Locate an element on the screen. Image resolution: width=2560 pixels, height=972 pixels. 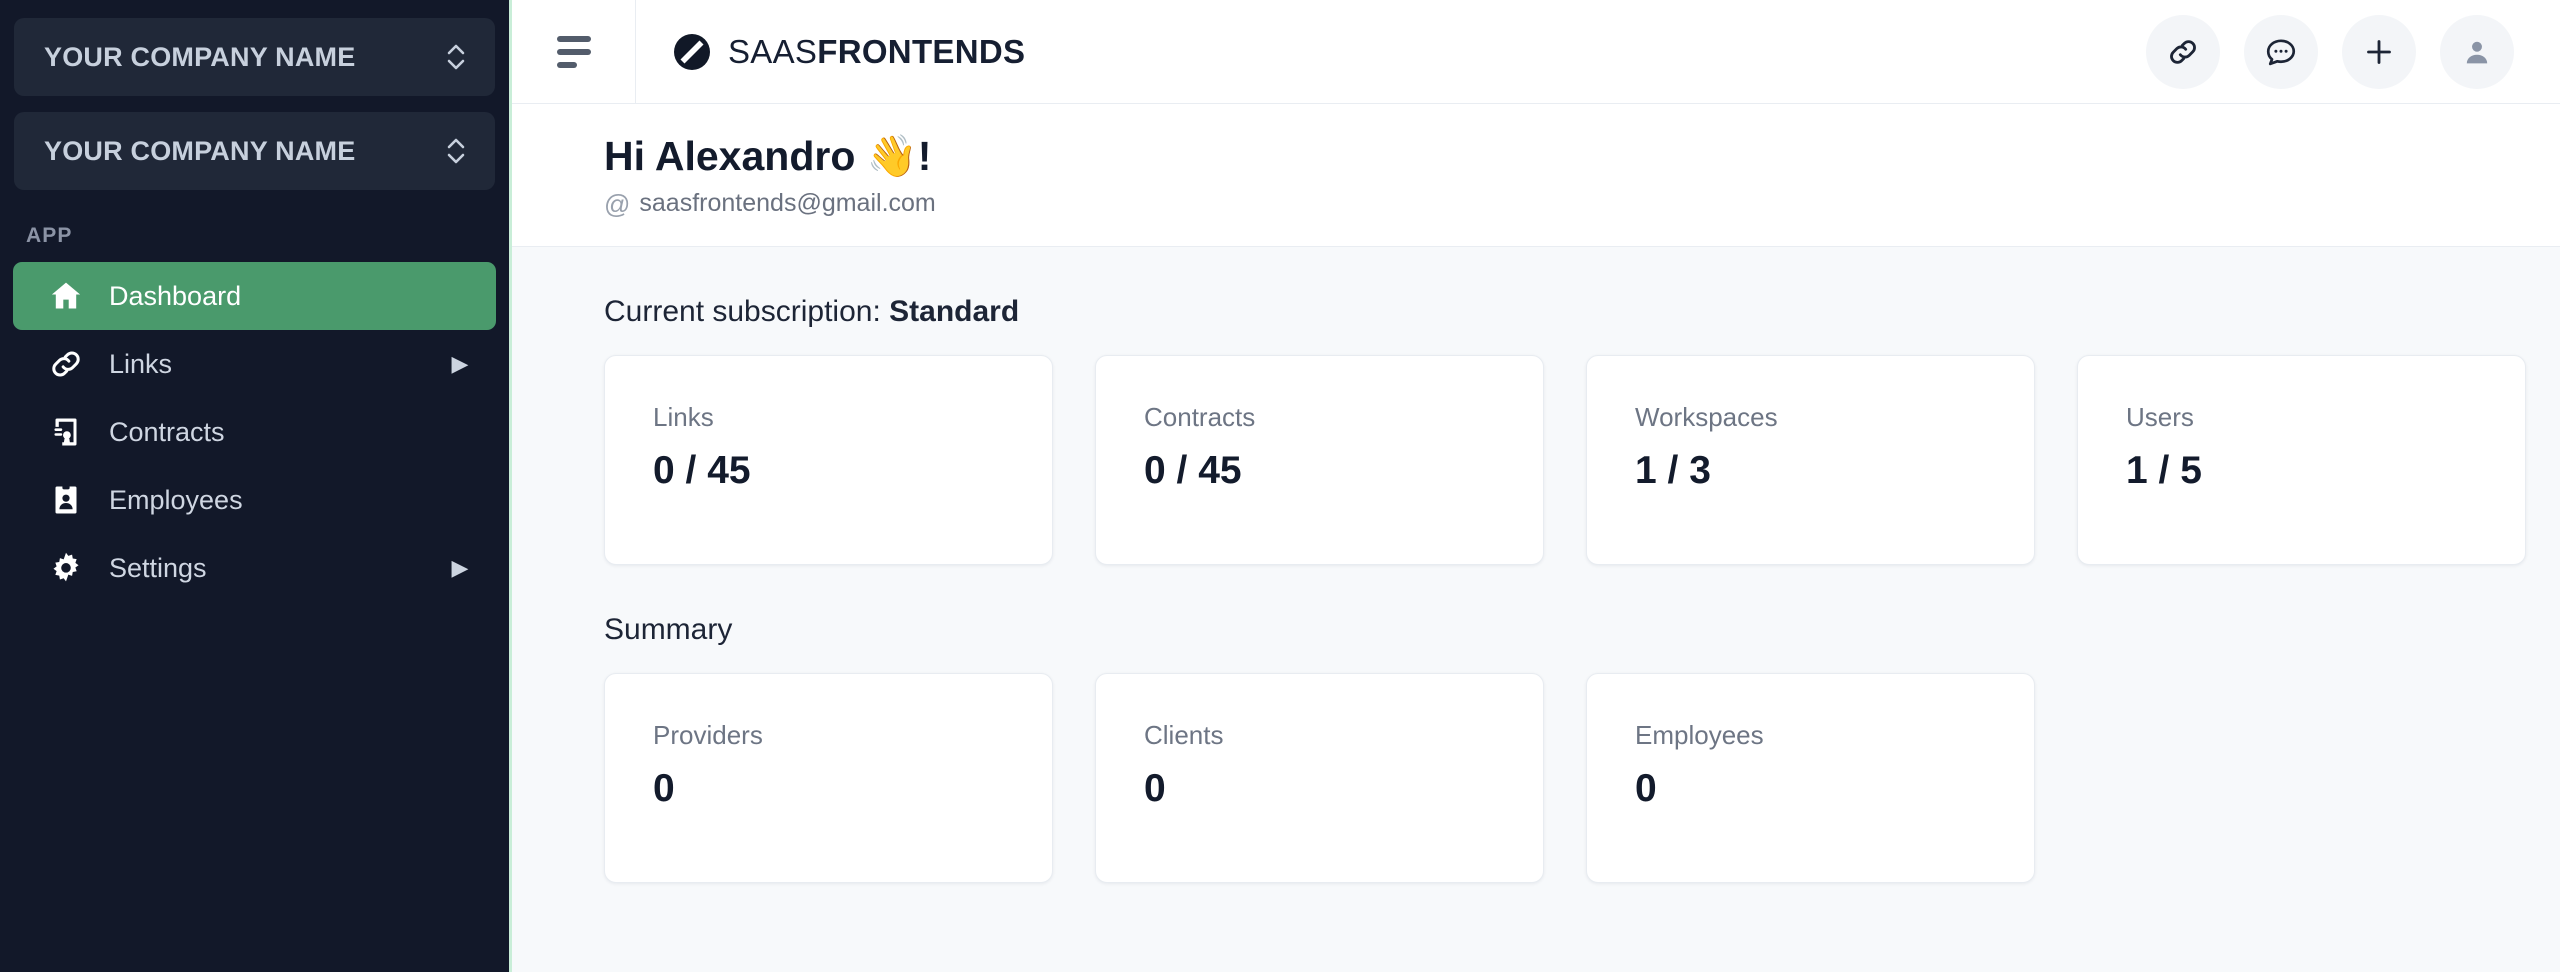
sidebar-item-contracts-caret is located at coordinates (460, 432).